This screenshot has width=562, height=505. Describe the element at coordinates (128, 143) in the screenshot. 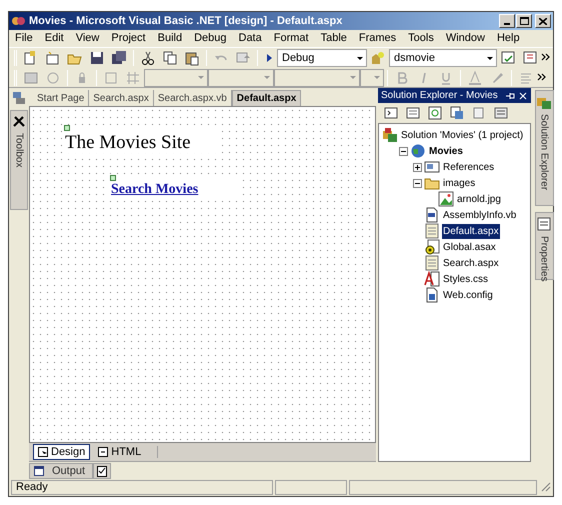

I see `page-heading: The Movies Site` at that location.